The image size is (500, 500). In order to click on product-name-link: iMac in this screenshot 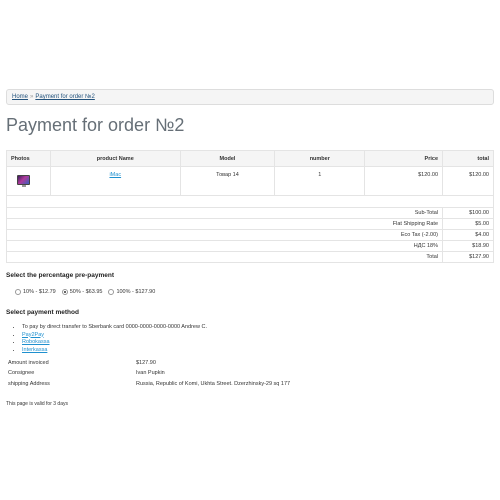, I will do `click(115, 175)`.